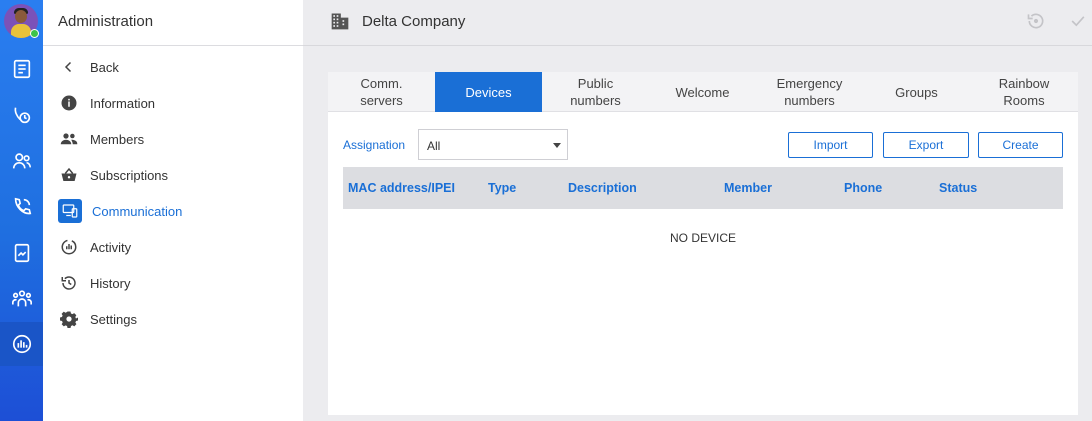  I want to click on building-icon, so click(340, 21).